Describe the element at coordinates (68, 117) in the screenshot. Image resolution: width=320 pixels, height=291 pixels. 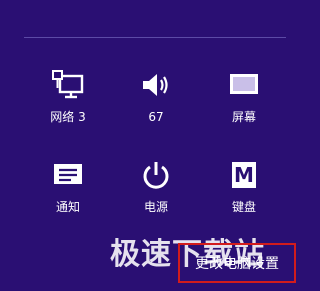
I see `network-label: 网络 3` at that location.